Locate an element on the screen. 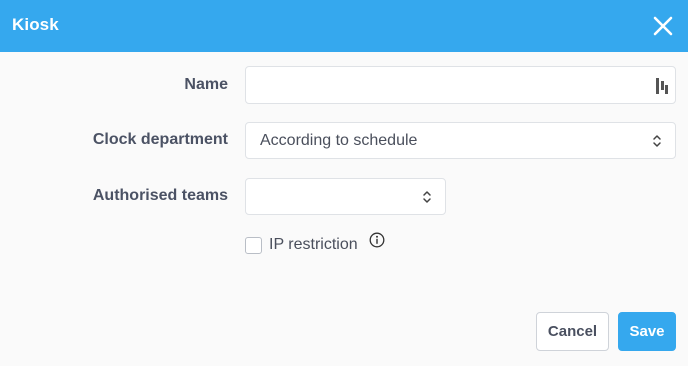  info-icon is located at coordinates (377, 240).